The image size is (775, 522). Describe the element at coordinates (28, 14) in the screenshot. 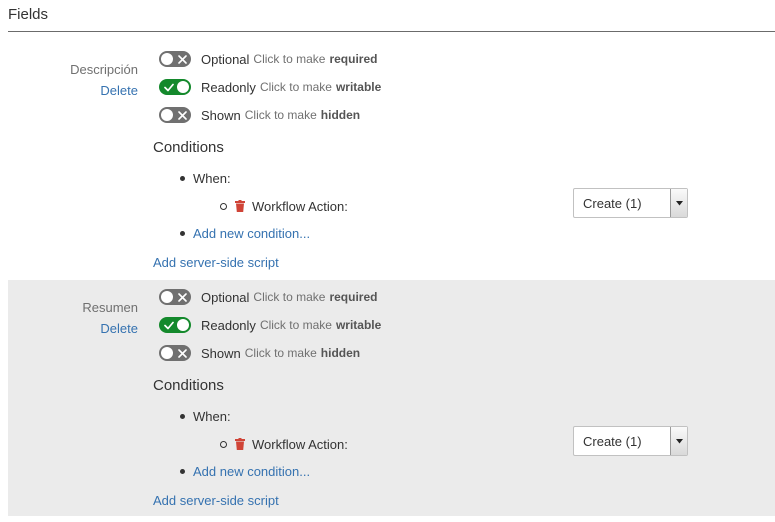

I see `section-title: Fields` at that location.